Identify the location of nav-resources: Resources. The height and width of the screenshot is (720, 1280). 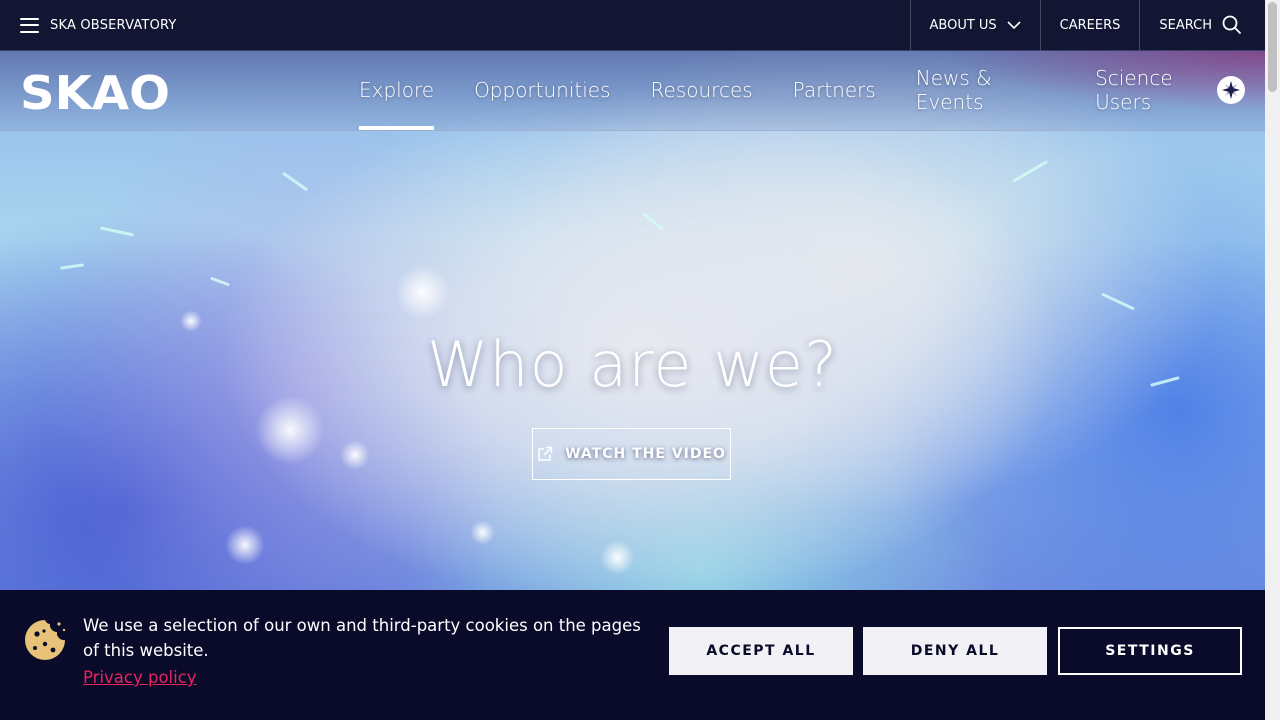
(702, 90).